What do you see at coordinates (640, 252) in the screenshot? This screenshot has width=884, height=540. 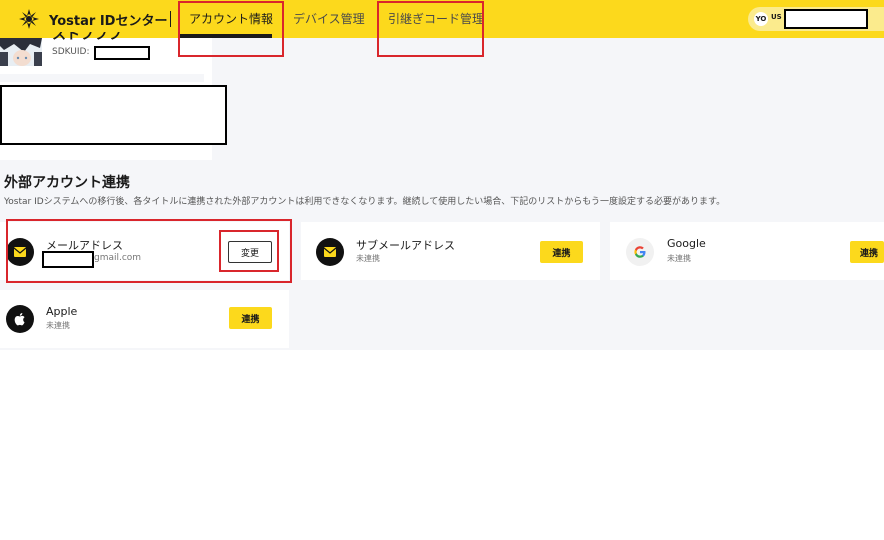 I see `google-icon` at bounding box center [640, 252].